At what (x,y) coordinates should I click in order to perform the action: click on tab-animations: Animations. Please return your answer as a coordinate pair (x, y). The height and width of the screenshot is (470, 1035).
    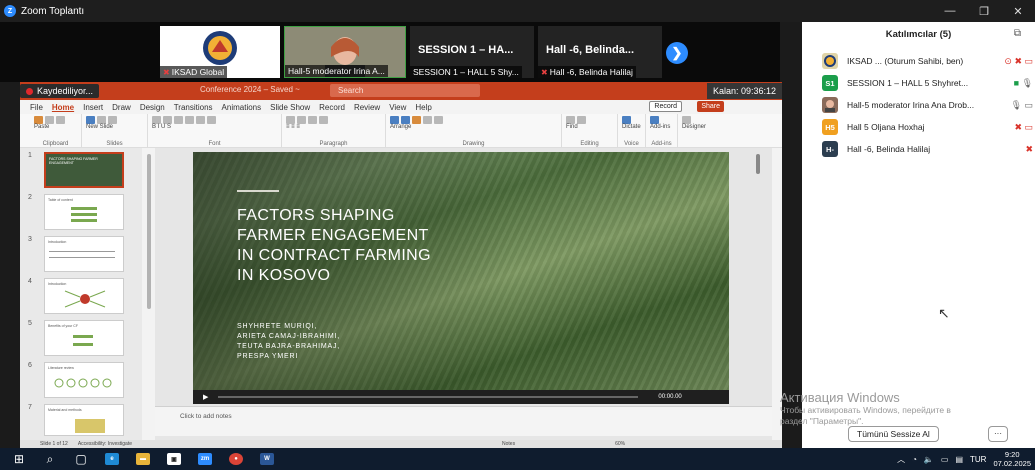
    Looking at the image, I should click on (242, 107).